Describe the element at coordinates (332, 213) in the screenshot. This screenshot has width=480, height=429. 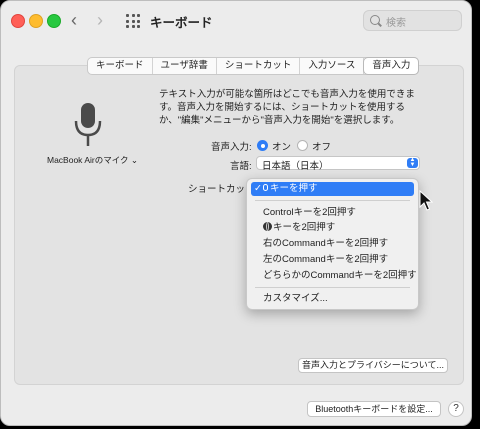
I see `menu-item-control-twice: Controlキーを2回押す` at that location.